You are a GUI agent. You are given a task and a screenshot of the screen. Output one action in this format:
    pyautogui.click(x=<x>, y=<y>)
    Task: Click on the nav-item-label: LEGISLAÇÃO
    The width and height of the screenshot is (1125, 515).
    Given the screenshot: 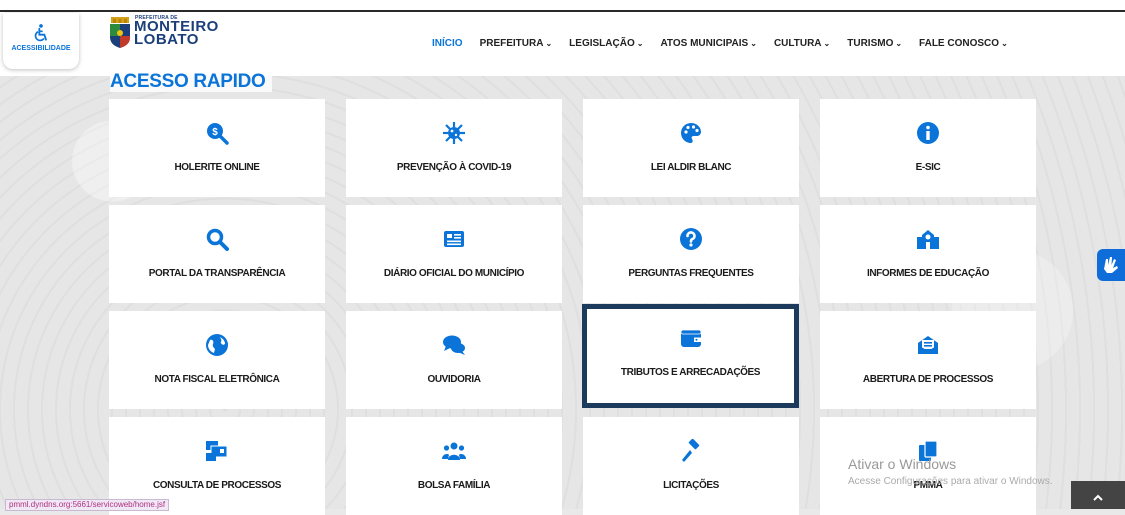 What is the action you would take?
    pyautogui.click(x=602, y=43)
    